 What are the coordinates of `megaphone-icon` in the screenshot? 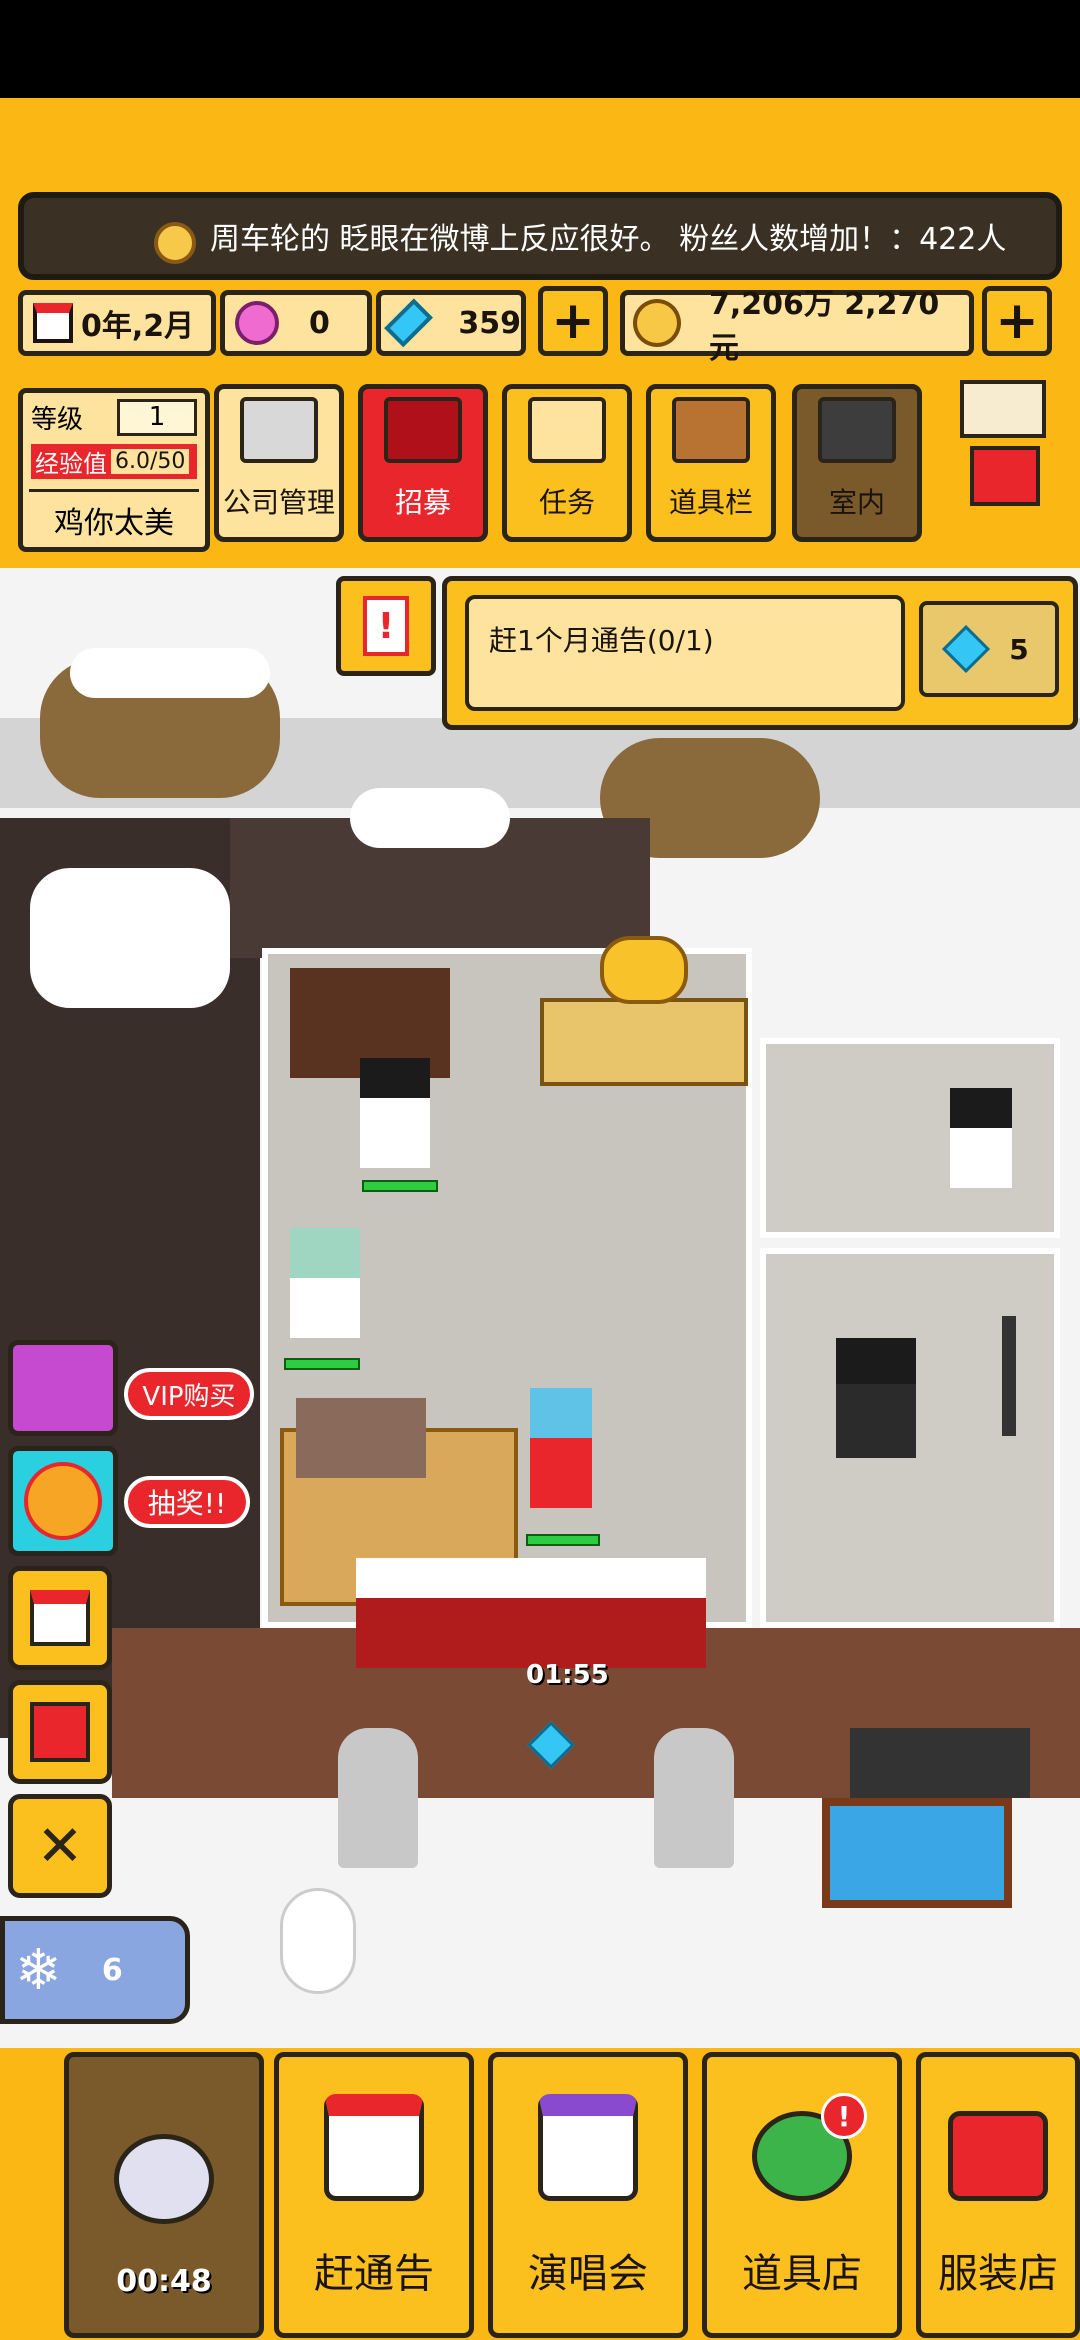 It's located at (423, 430).